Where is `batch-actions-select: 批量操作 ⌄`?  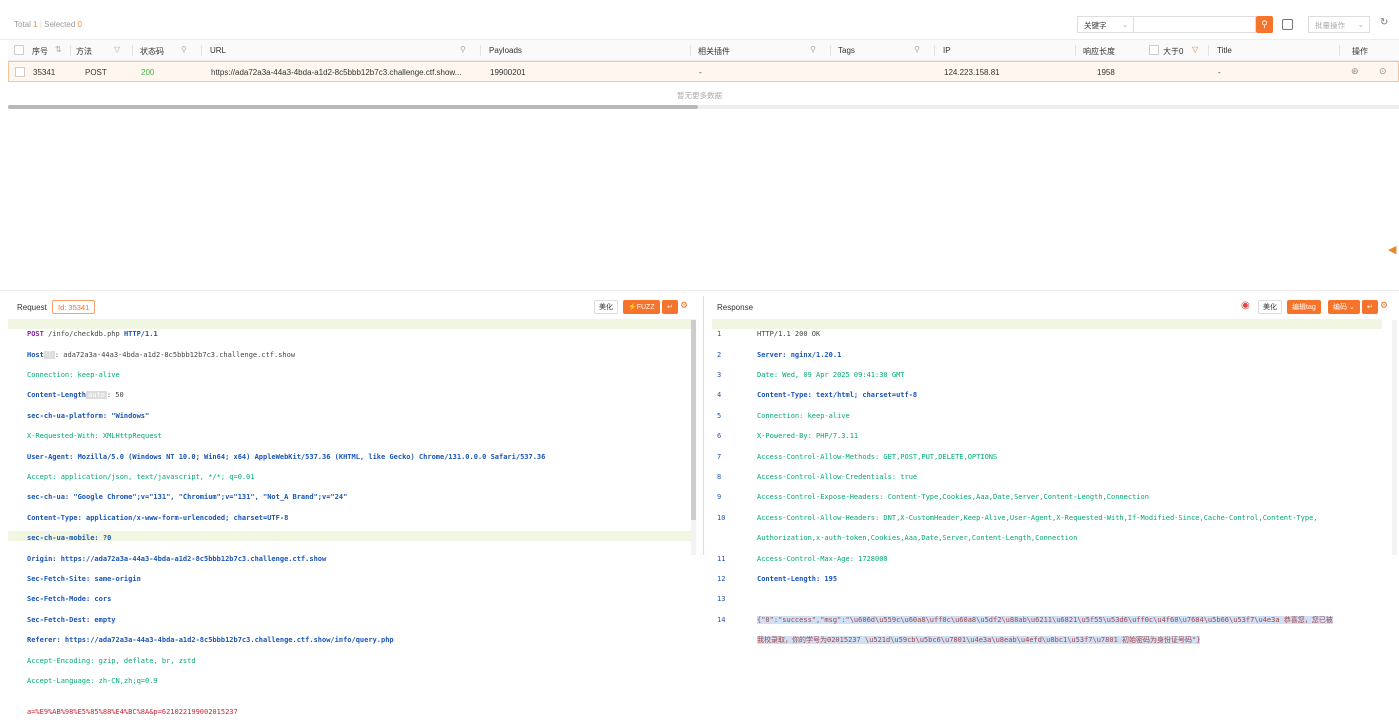
batch-actions-select: 批量操作 ⌄ is located at coordinates (1339, 24).